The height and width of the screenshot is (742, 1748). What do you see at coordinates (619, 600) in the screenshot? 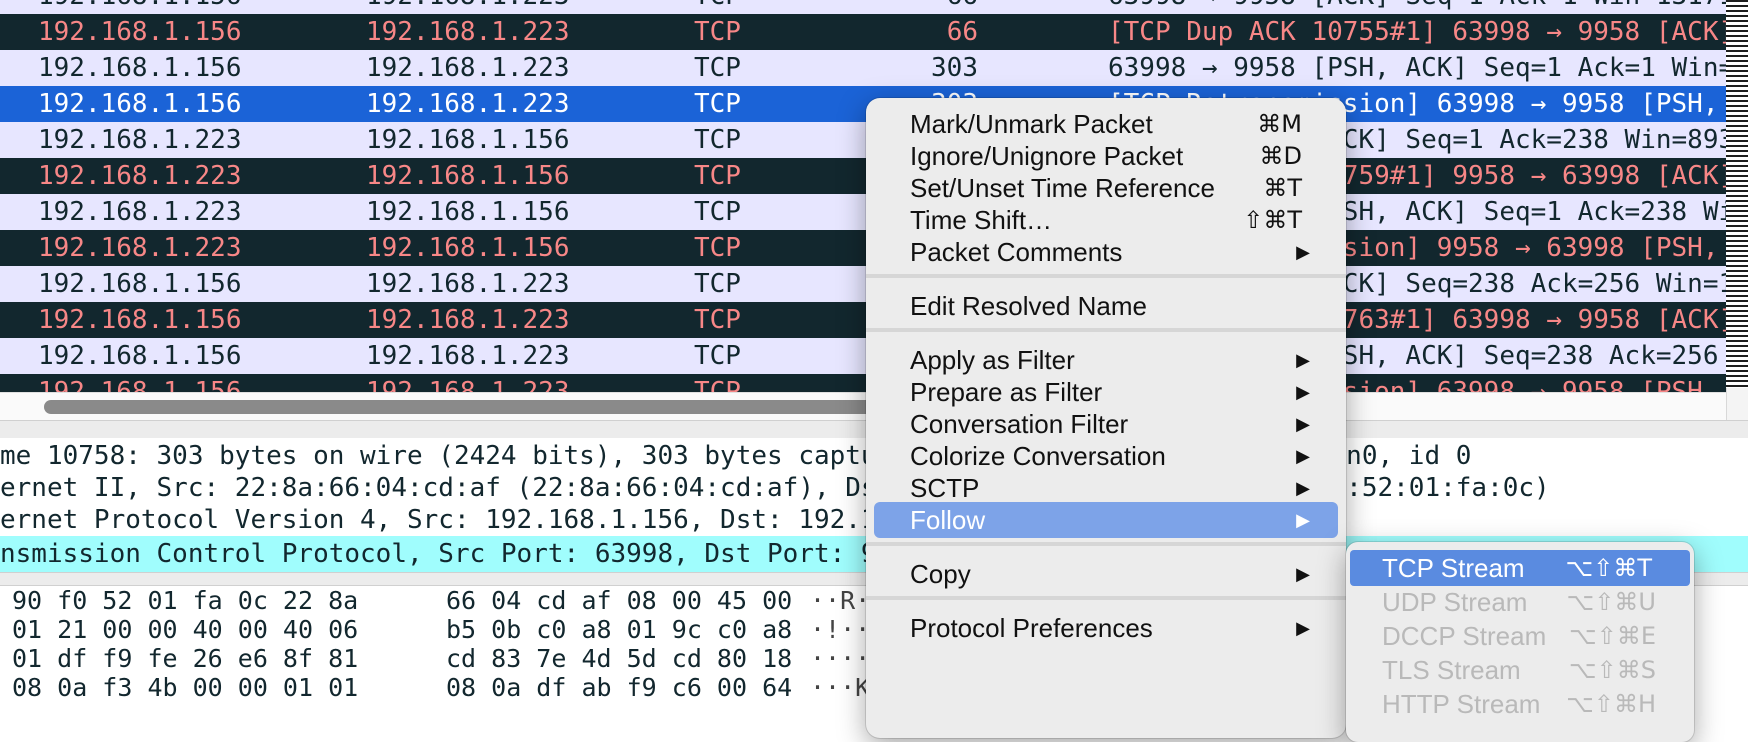
I see `bytes-hex: 66 04 cd af 08 00 45 00` at bounding box center [619, 600].